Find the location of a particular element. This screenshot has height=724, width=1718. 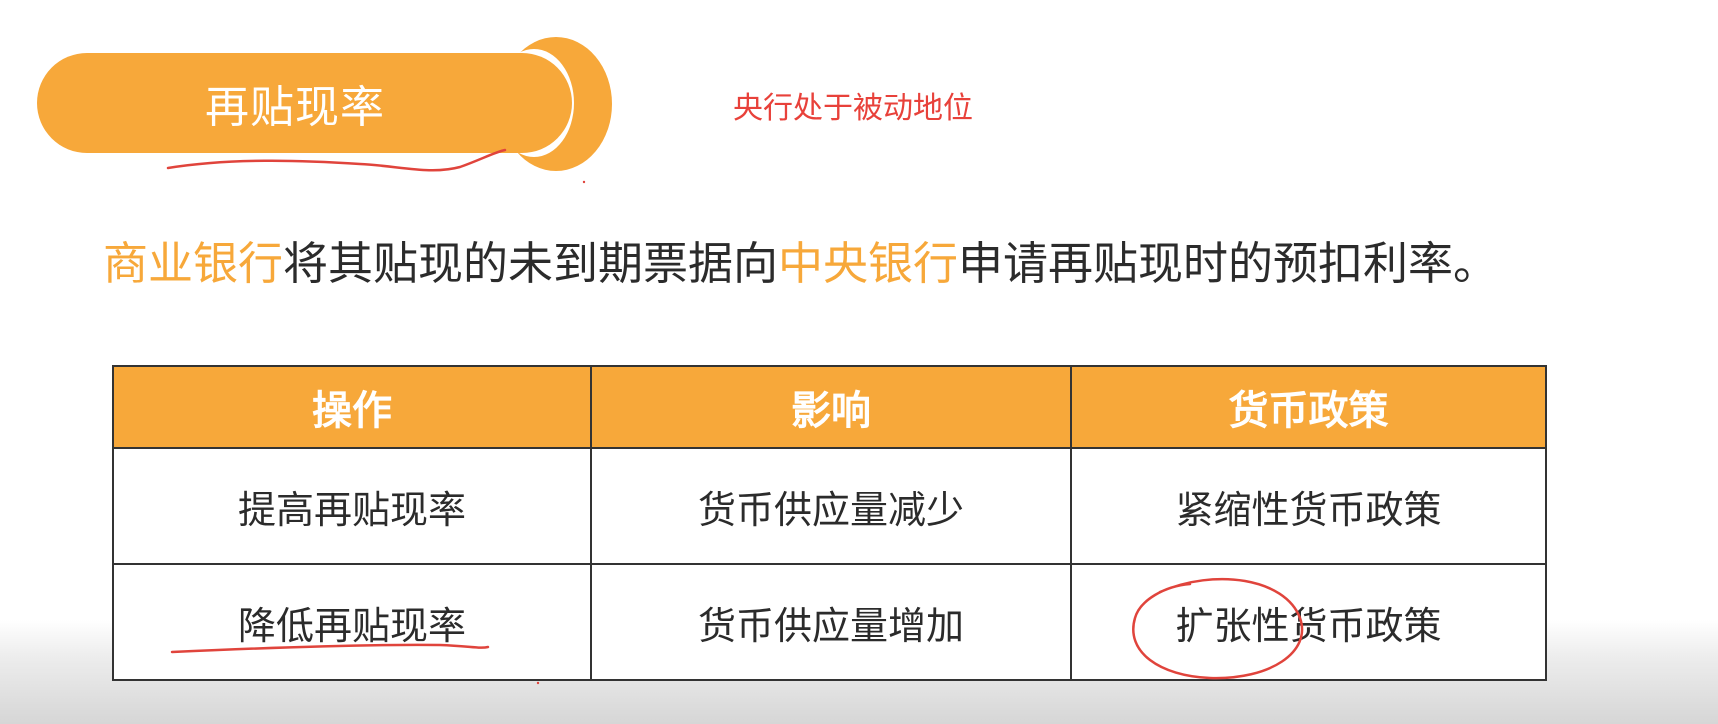

cell-effect: 货币供应量增加 is located at coordinates (831, 622).